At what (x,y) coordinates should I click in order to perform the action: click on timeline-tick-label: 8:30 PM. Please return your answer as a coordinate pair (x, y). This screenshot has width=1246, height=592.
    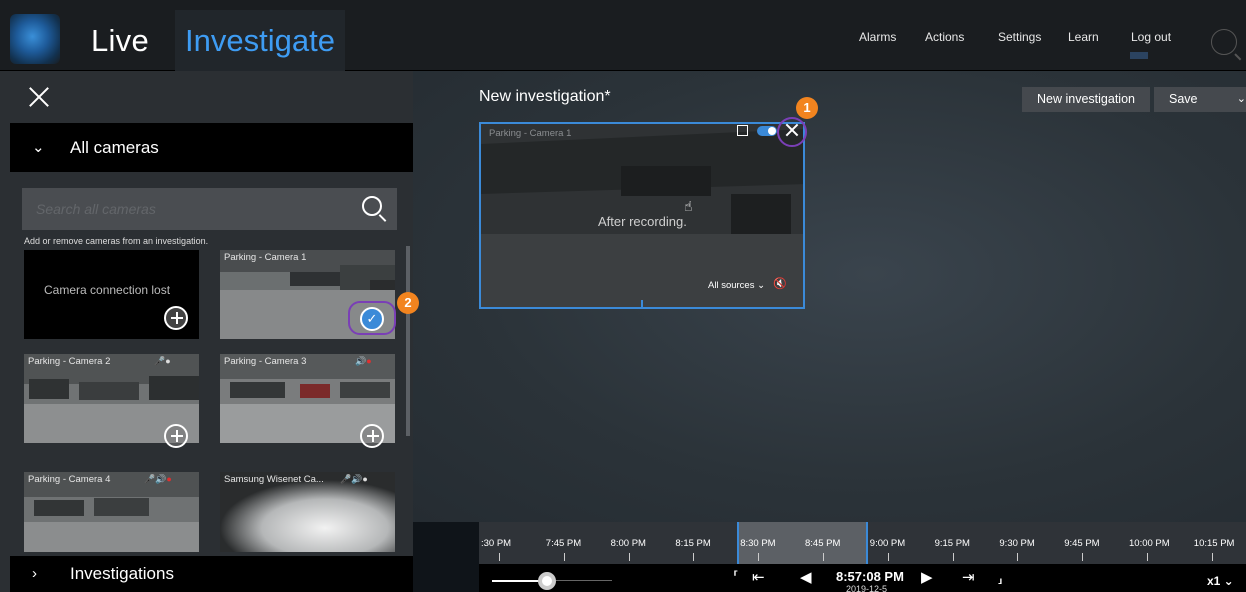
    Looking at the image, I should click on (758, 543).